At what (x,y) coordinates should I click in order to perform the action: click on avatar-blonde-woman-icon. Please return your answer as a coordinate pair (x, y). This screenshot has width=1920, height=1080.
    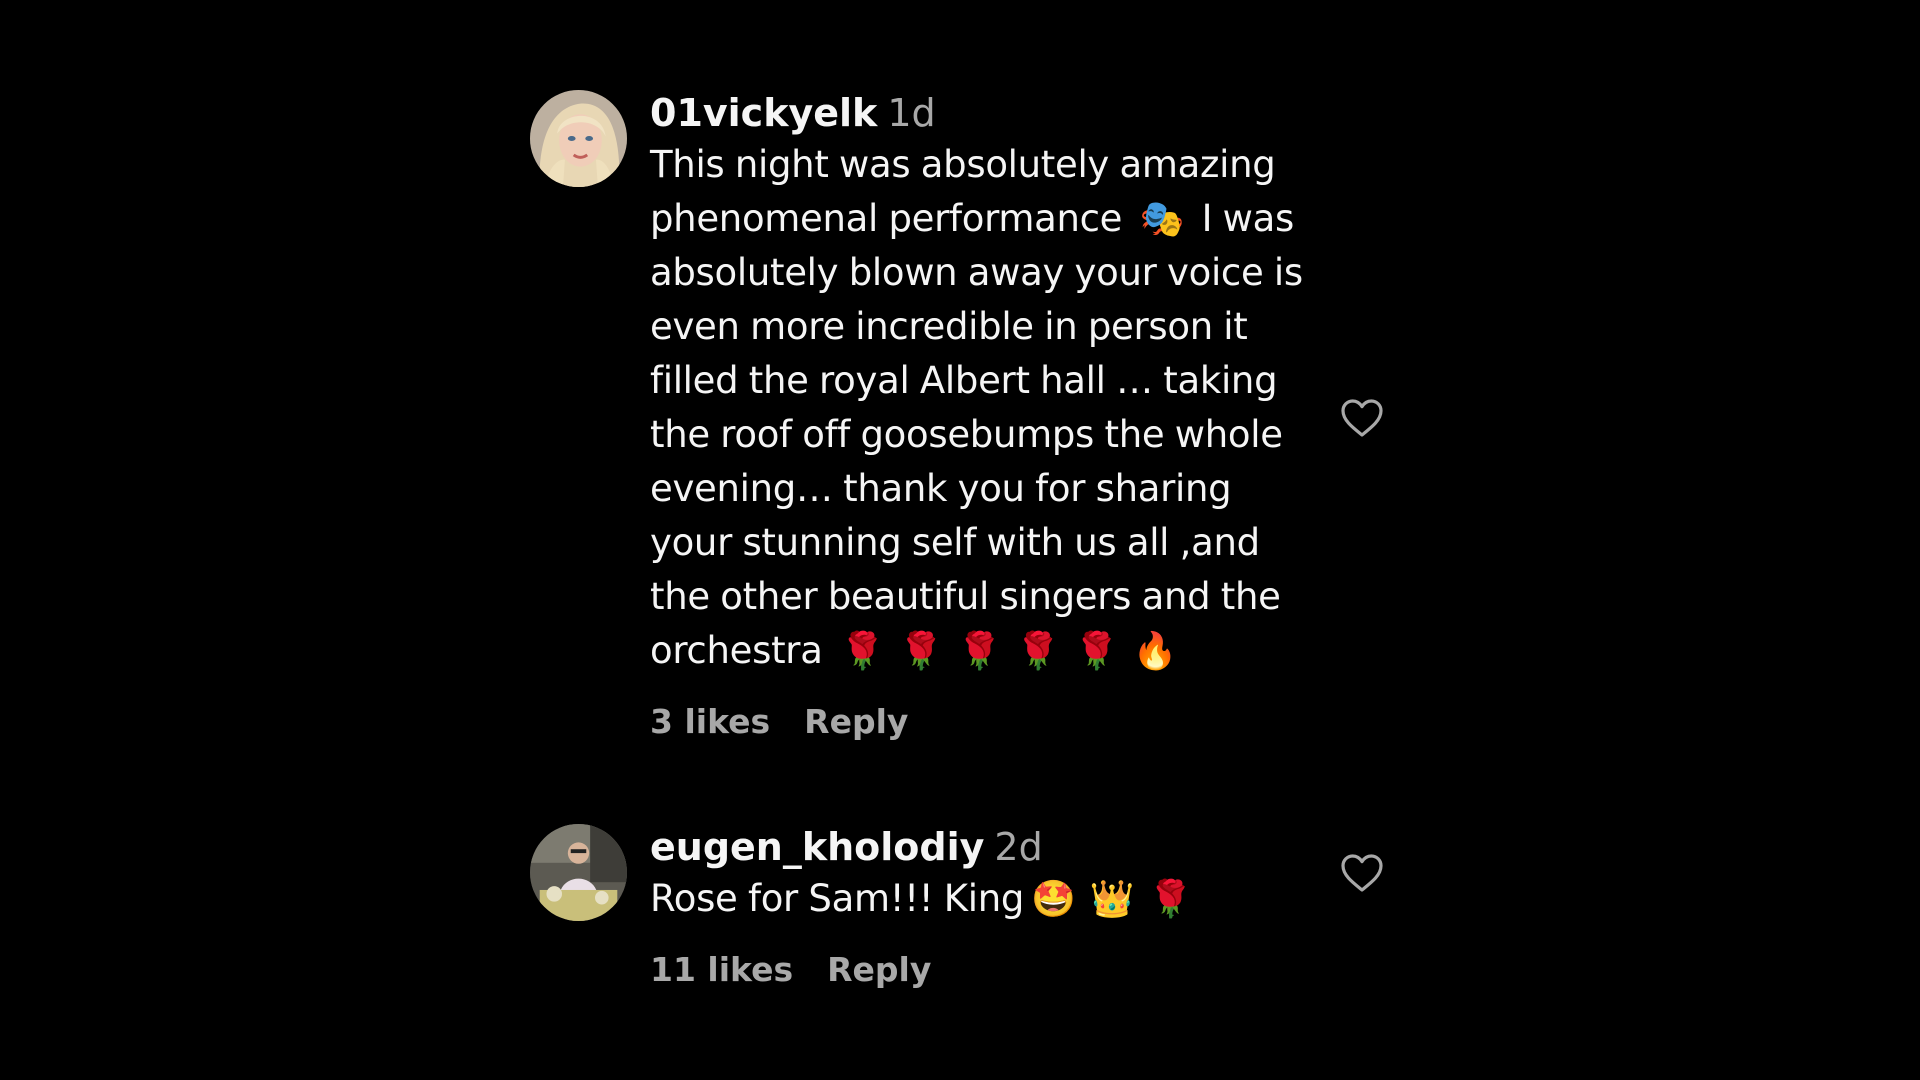
    Looking at the image, I should click on (578, 138).